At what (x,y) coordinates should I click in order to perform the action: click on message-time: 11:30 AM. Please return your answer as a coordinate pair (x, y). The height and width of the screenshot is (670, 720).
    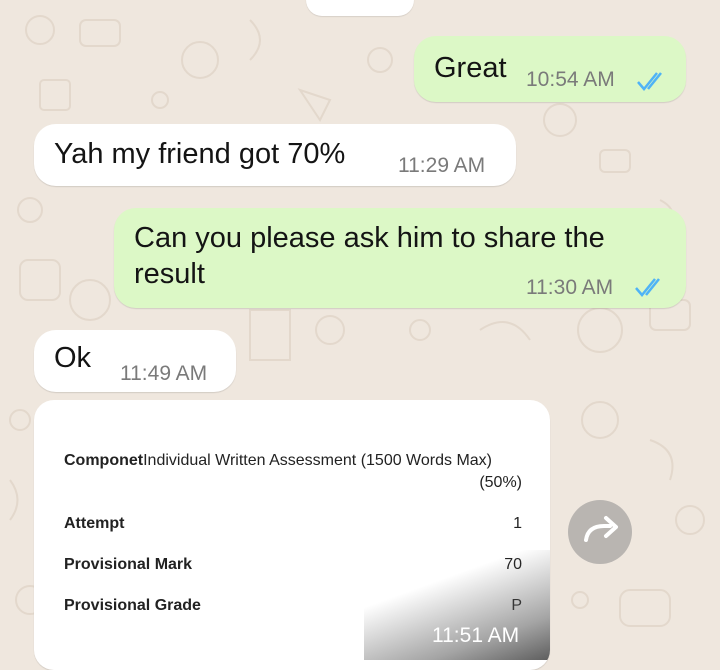
    Looking at the image, I should click on (570, 287).